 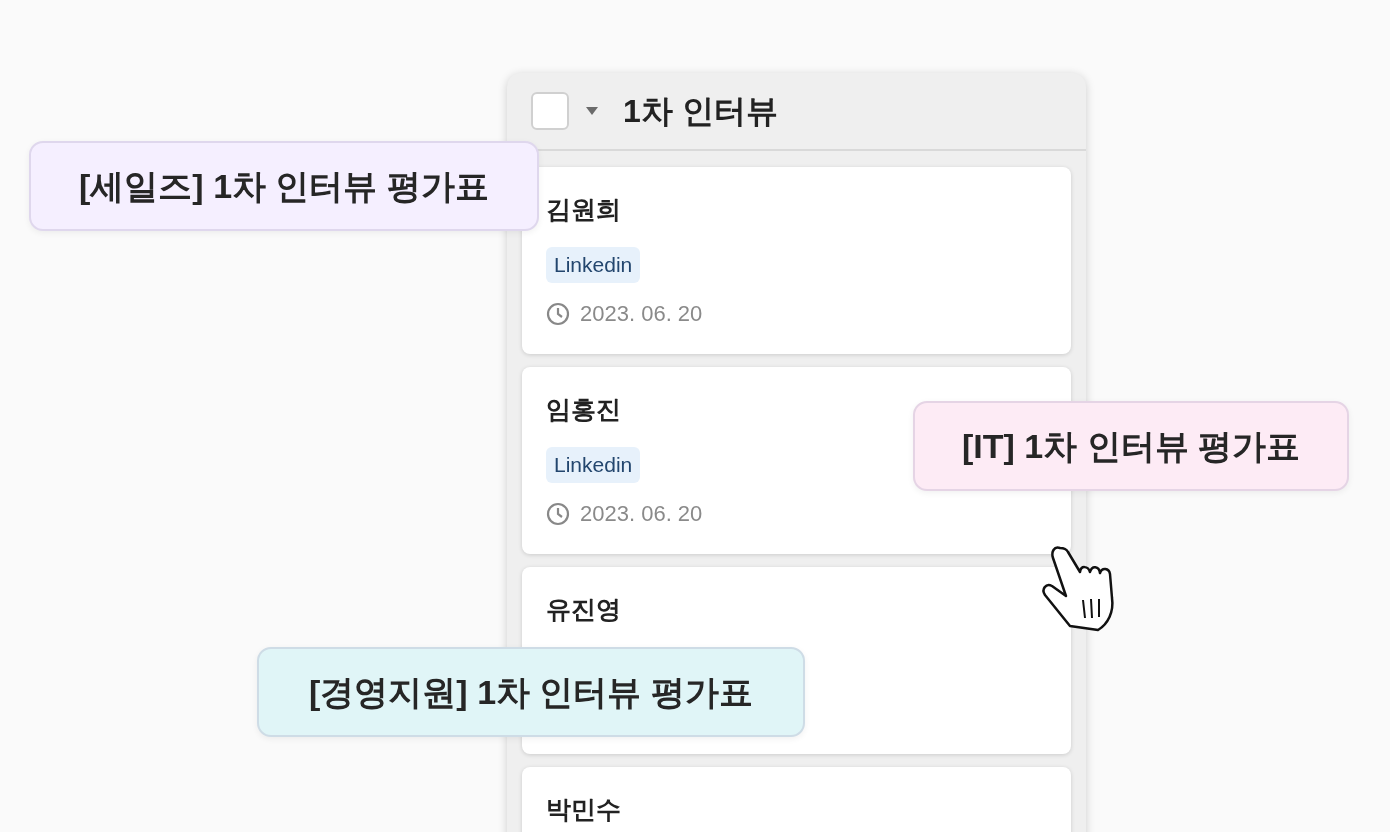 I want to click on candidate-name: 유진영, so click(x=583, y=609).